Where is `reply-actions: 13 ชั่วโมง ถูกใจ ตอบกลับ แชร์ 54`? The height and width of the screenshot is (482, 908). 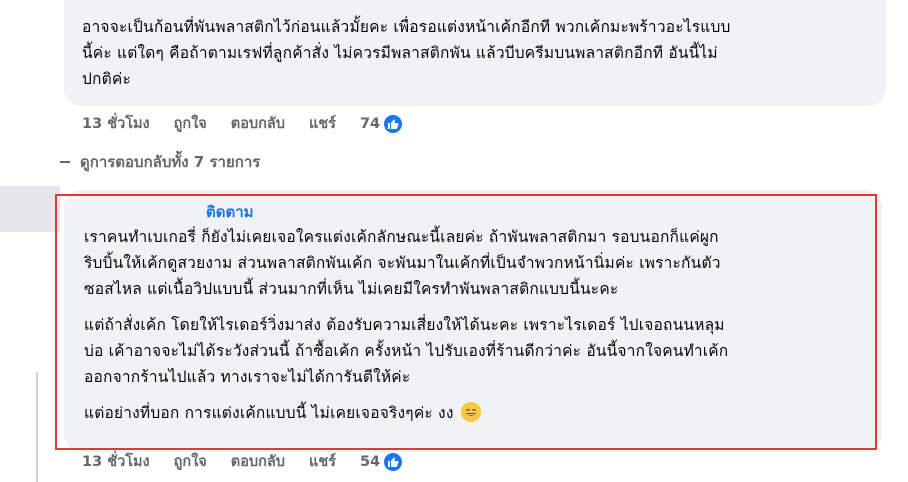 reply-actions: 13 ชั่วโมง ถูกใจ ตอบกลับ แชร์ 54 is located at coordinates (243, 461).